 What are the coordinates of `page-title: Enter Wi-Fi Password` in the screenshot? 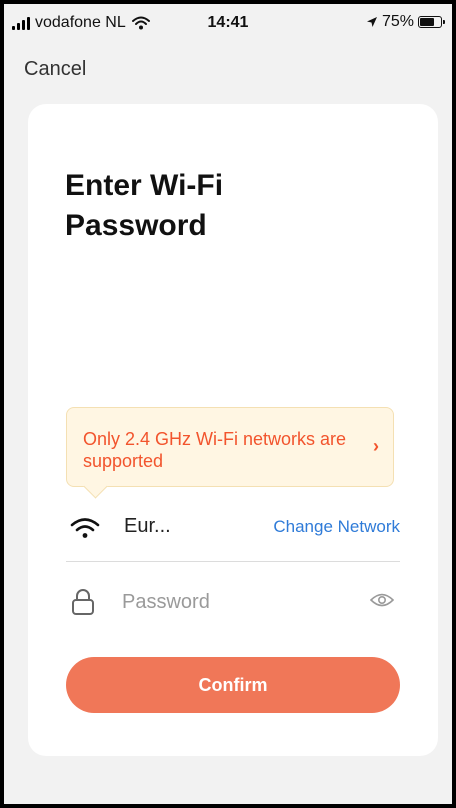 It's located at (144, 205).